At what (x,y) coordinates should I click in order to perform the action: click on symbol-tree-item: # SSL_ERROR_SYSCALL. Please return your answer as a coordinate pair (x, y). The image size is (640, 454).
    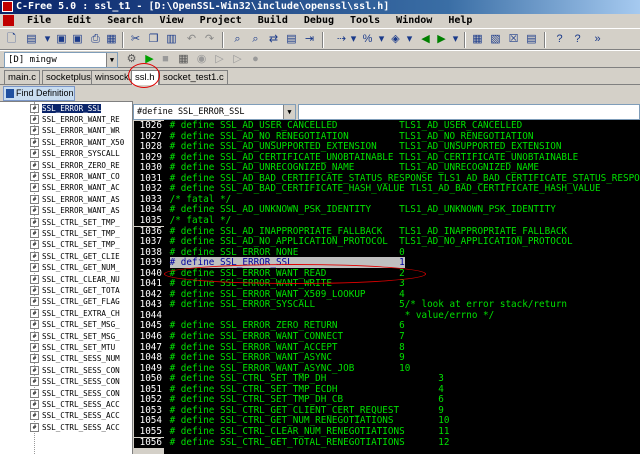
    Looking at the image, I should click on (75, 153).